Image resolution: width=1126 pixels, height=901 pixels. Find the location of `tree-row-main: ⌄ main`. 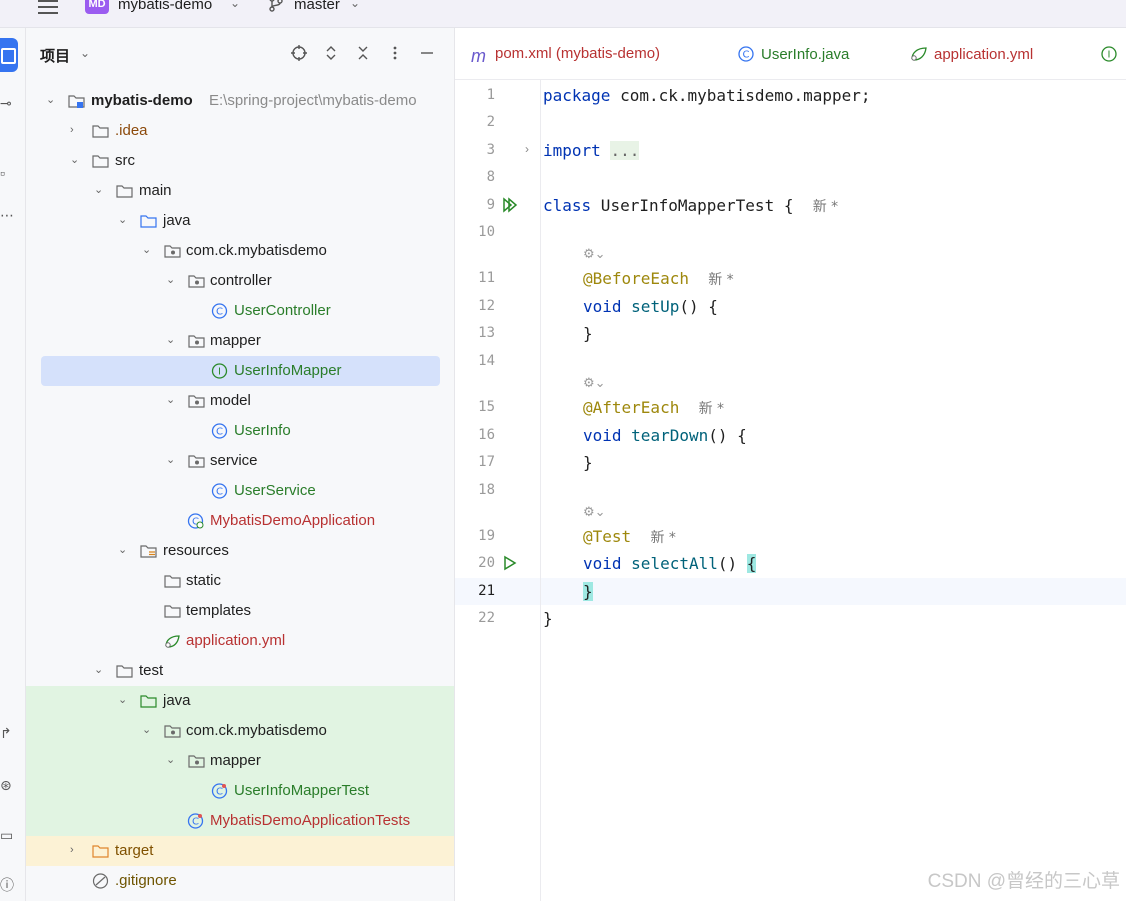

tree-row-main: ⌄ main is located at coordinates (240, 191).